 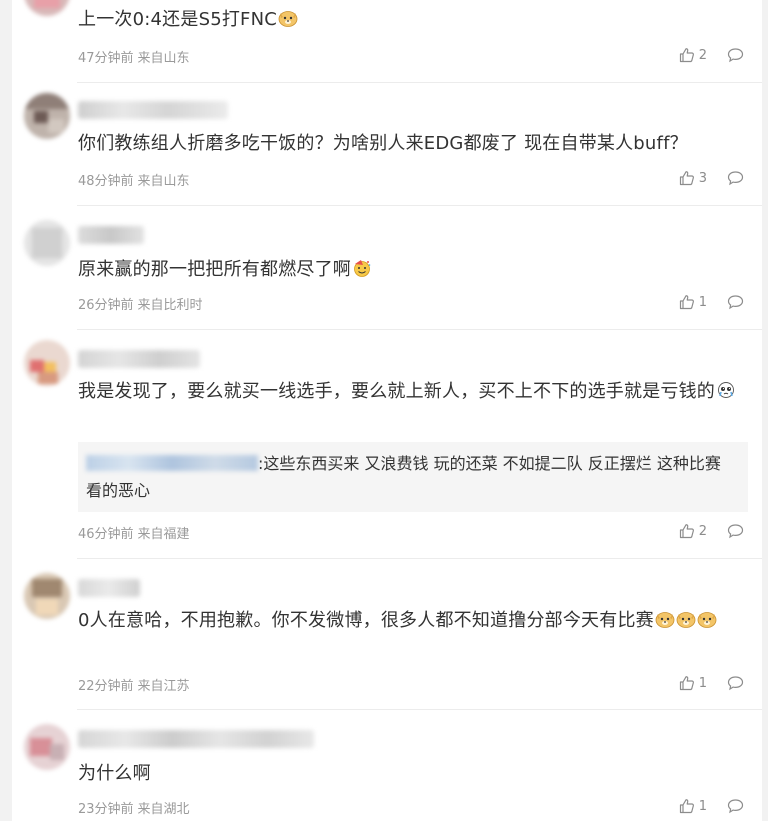 What do you see at coordinates (408, 621) in the screenshot?
I see `comment-text: 0人在意哈，不用抱歉。你不发微博，很多人都不知道撸分部今天有比赛` at bounding box center [408, 621].